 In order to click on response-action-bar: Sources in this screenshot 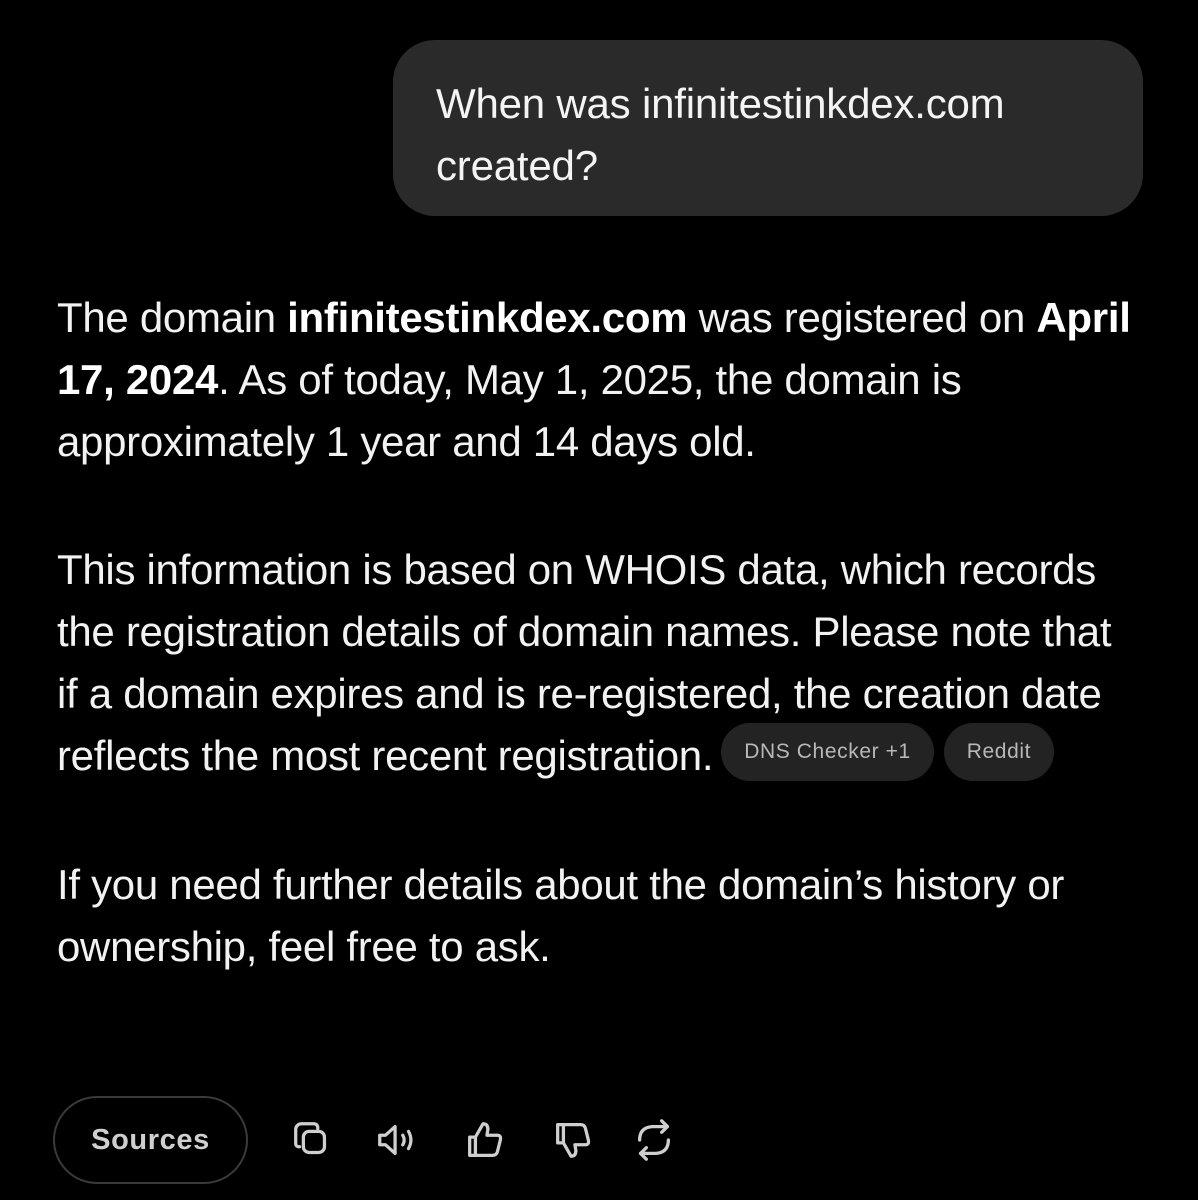, I will do `click(362, 1140)`.